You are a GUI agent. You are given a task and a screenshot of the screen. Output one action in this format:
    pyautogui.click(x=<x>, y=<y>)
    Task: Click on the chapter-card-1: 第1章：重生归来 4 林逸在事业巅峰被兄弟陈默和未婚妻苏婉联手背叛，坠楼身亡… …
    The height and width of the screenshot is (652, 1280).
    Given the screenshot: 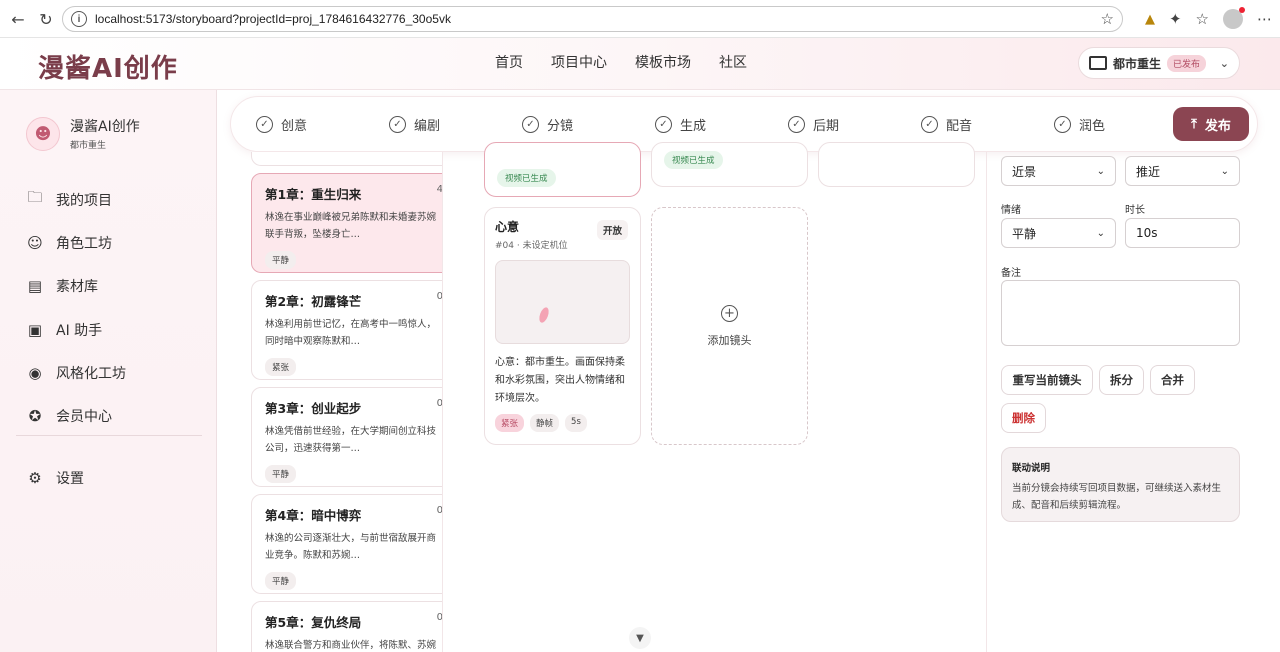 What is the action you would take?
    pyautogui.click(x=346, y=223)
    